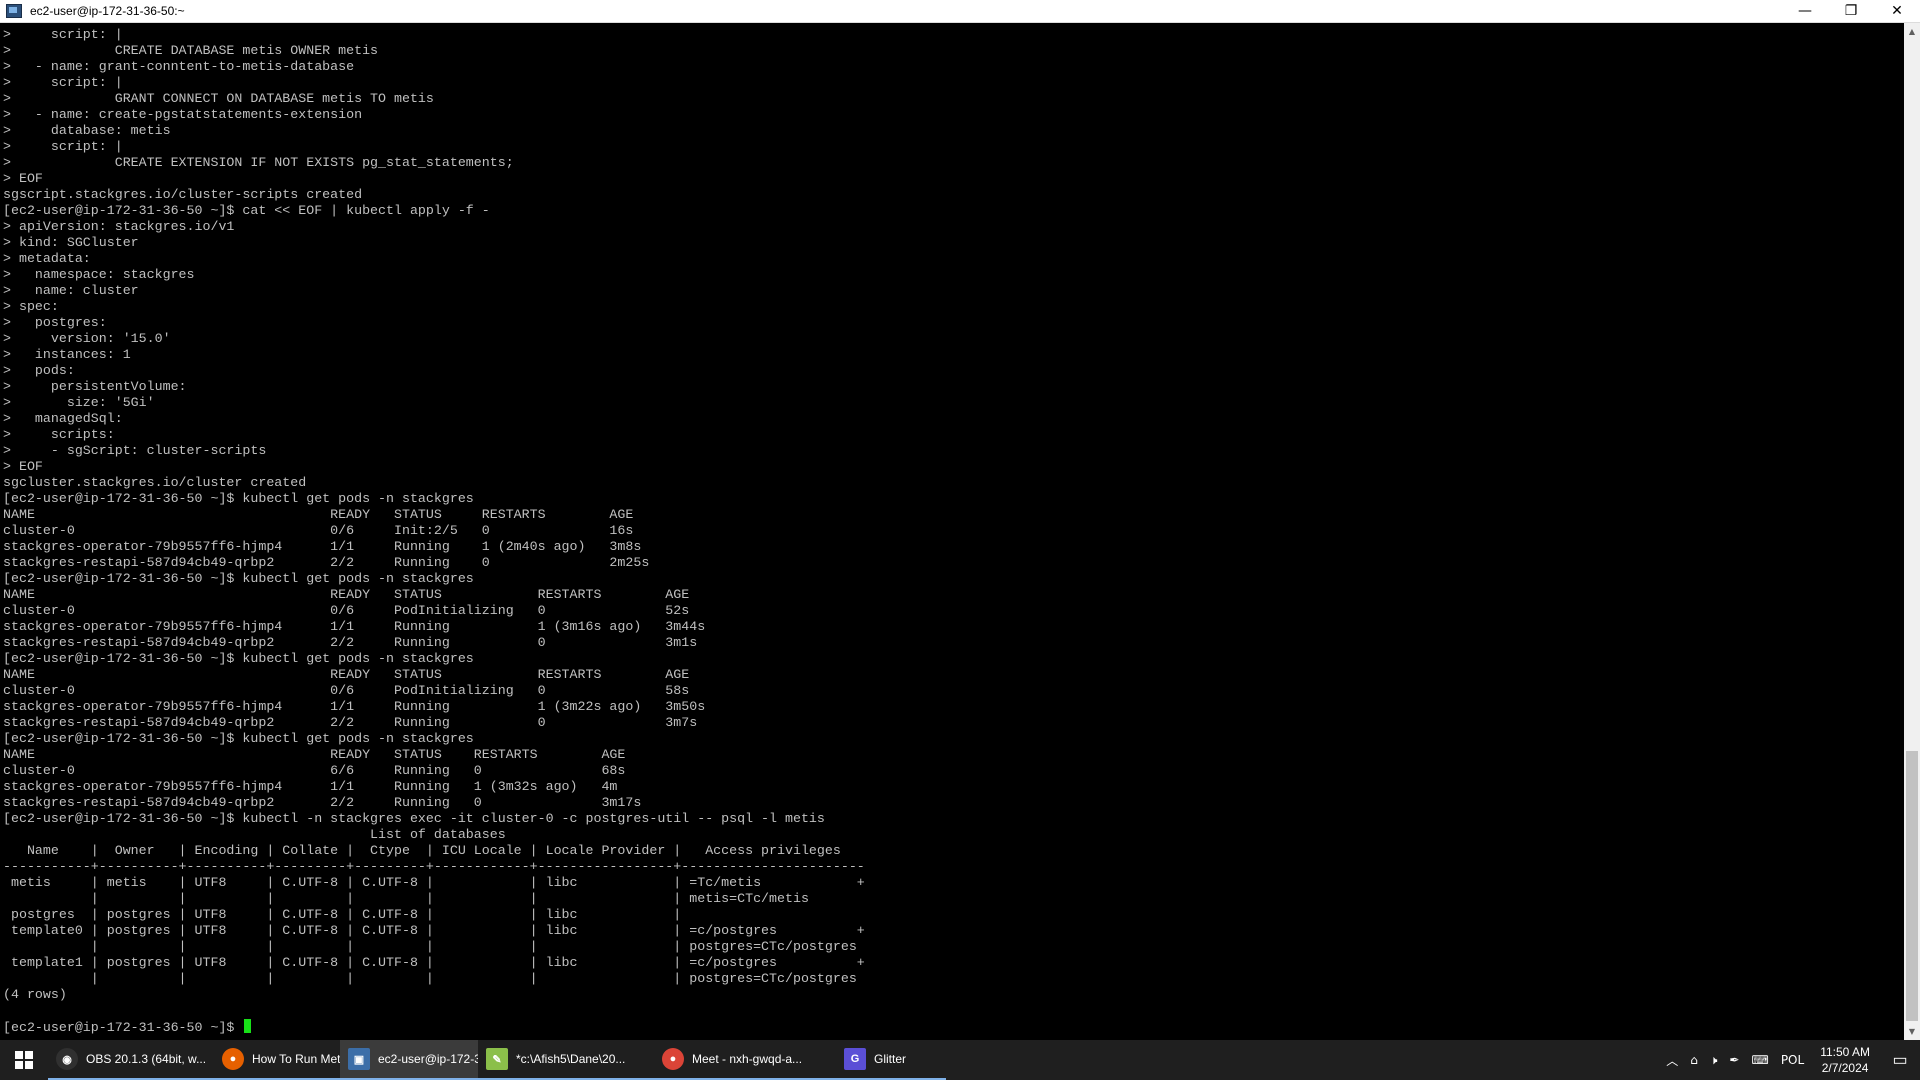 Image resolution: width=1920 pixels, height=1080 pixels. Describe the element at coordinates (155, 482) in the screenshot. I see `terminal-line: sgcluster.stackgres.io/cluster created` at that location.